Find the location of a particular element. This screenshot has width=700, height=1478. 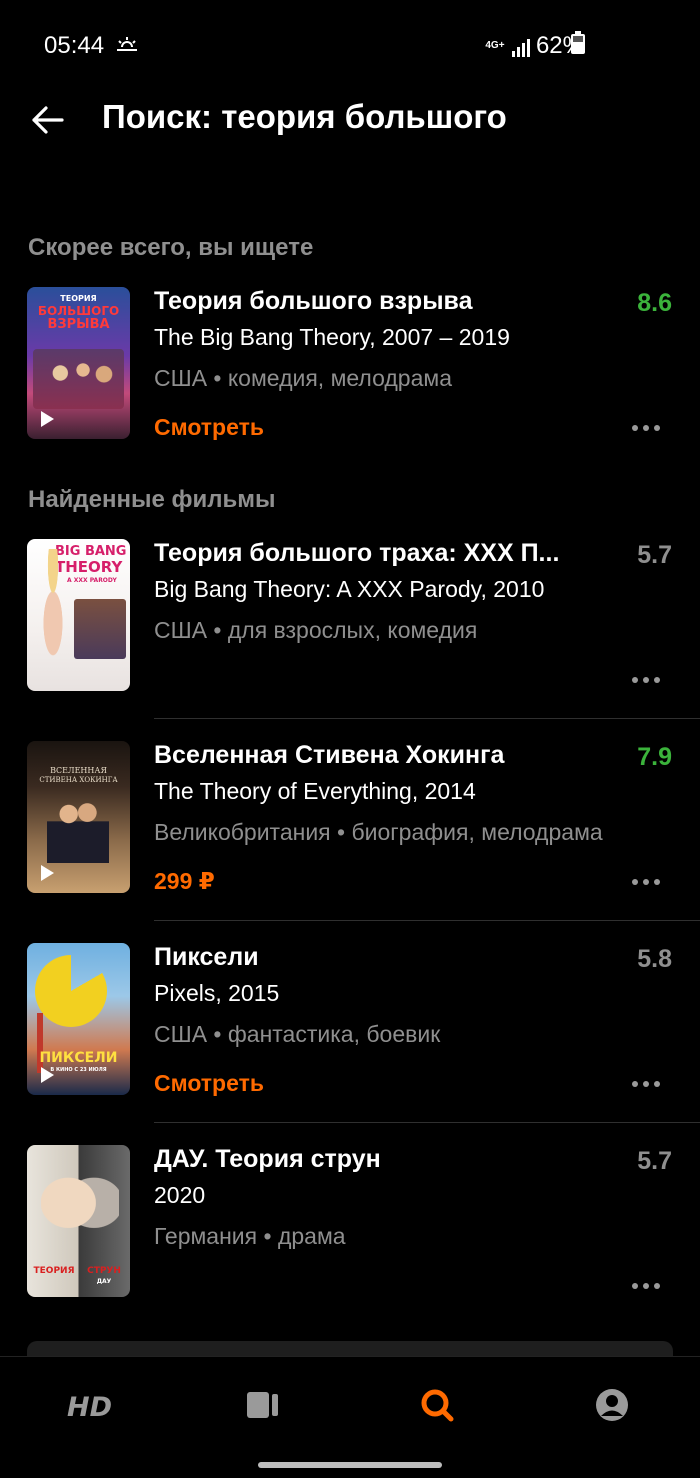

result-meta: США • для взрослых, комедия is located at coordinates (316, 630).